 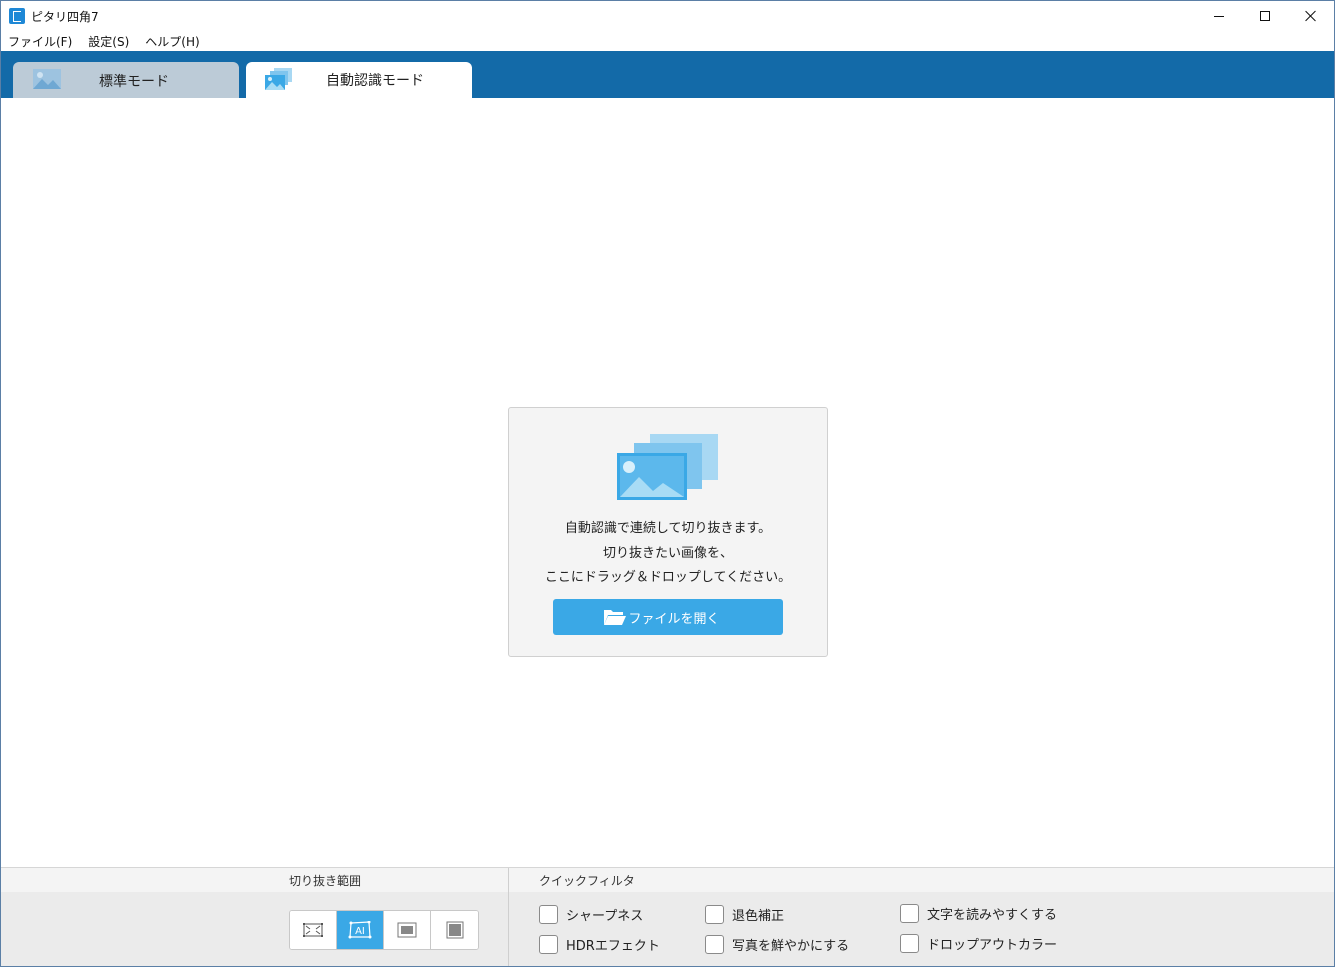 I want to click on crop-range-title: 切り抜き範囲, so click(x=325, y=881).